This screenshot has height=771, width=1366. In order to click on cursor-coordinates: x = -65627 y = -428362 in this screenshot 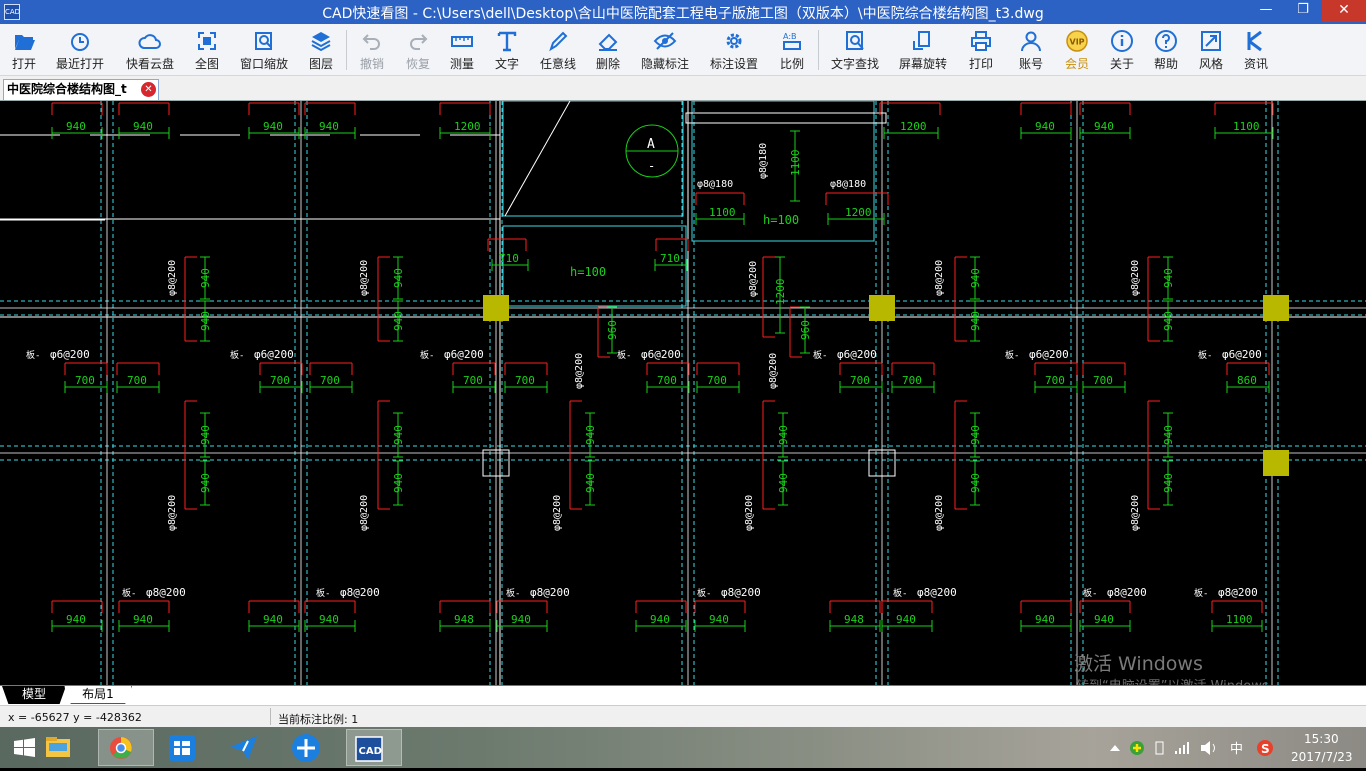, I will do `click(75, 717)`.